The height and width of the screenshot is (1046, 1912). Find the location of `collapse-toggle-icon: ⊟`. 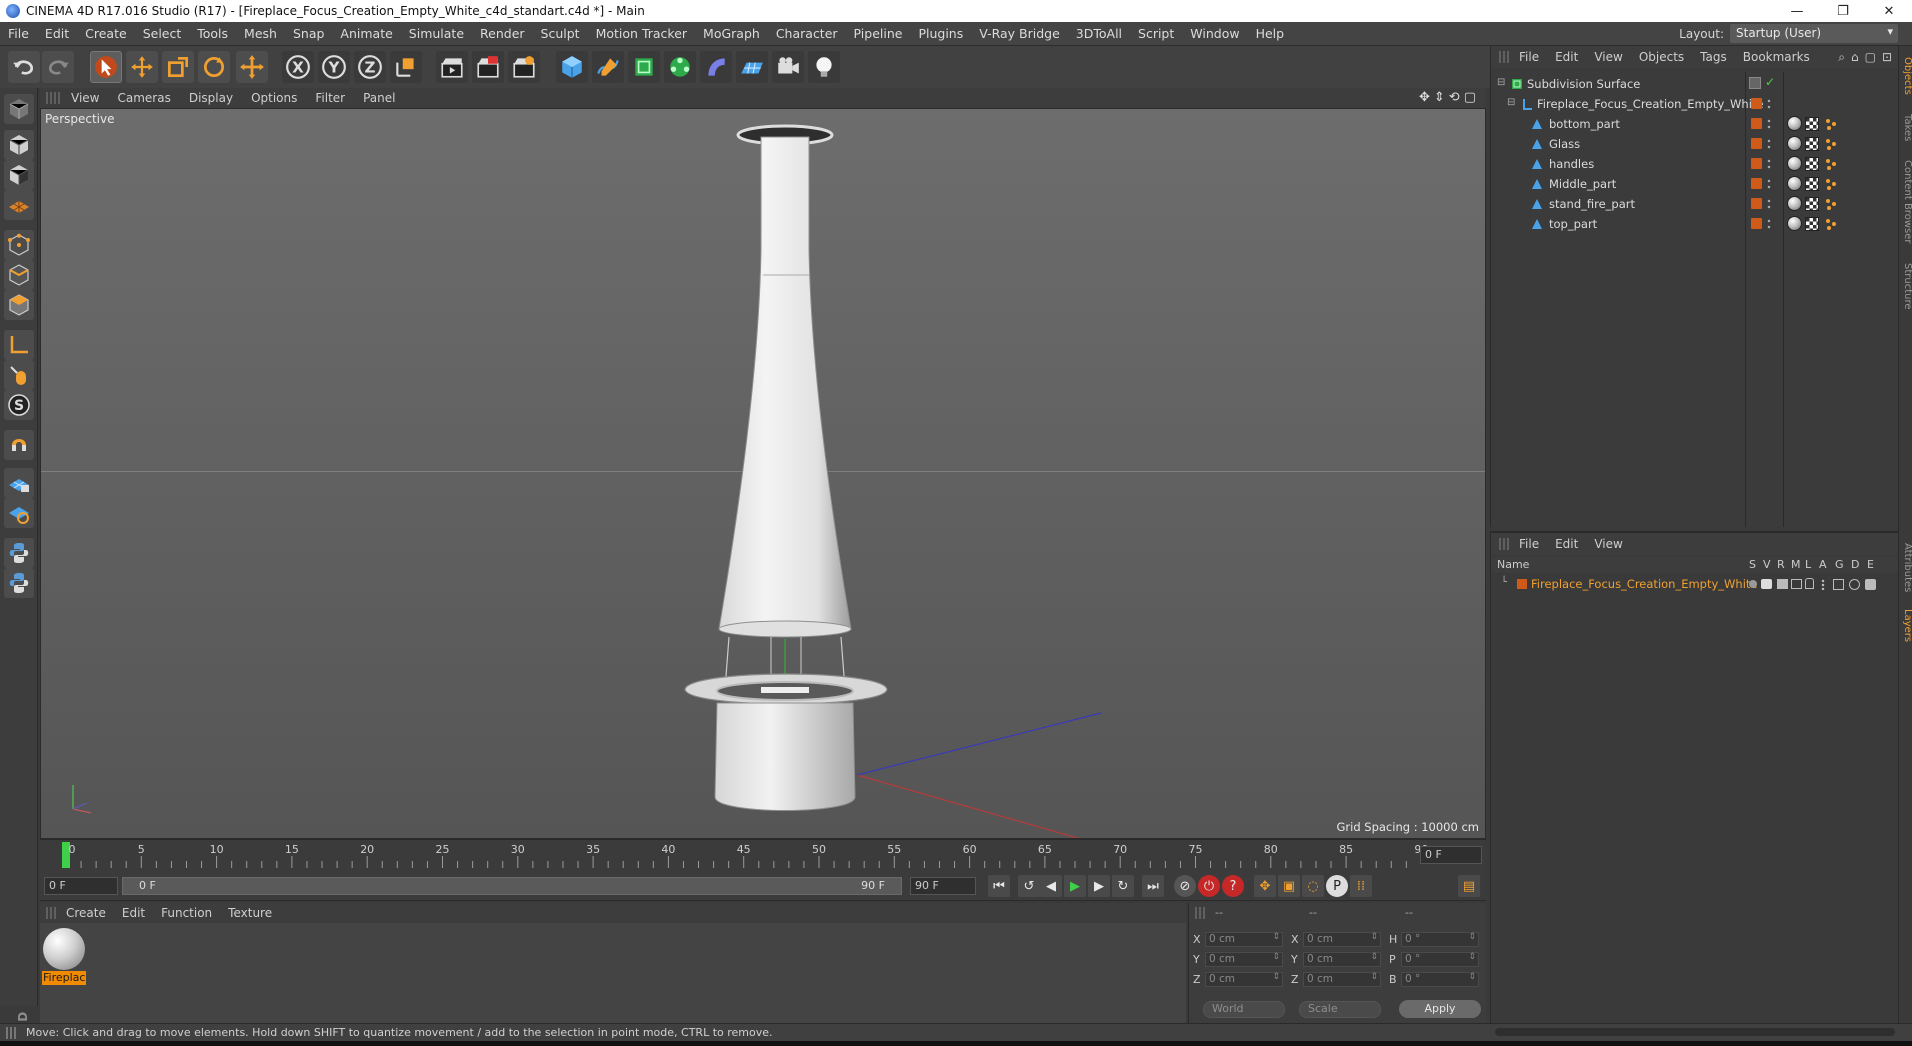

collapse-toggle-icon: ⊟ is located at coordinates (1511, 102).